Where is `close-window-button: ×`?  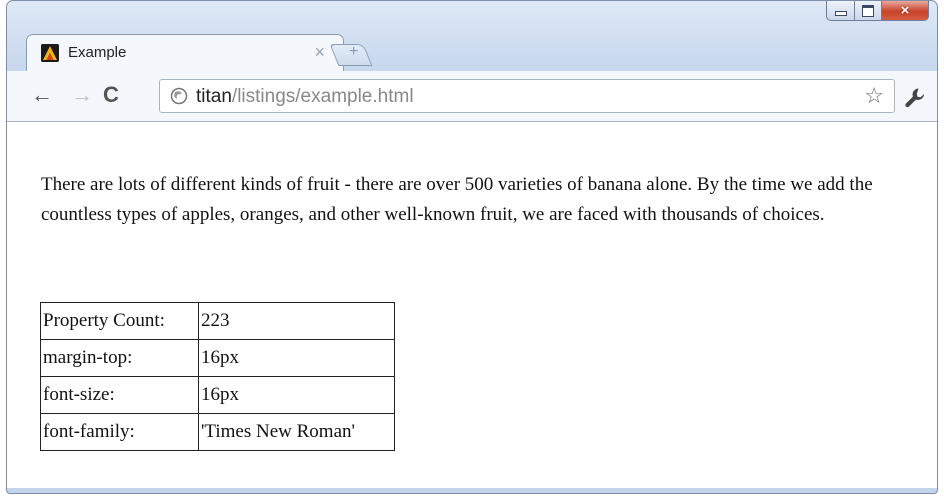 close-window-button: × is located at coordinates (905, 11).